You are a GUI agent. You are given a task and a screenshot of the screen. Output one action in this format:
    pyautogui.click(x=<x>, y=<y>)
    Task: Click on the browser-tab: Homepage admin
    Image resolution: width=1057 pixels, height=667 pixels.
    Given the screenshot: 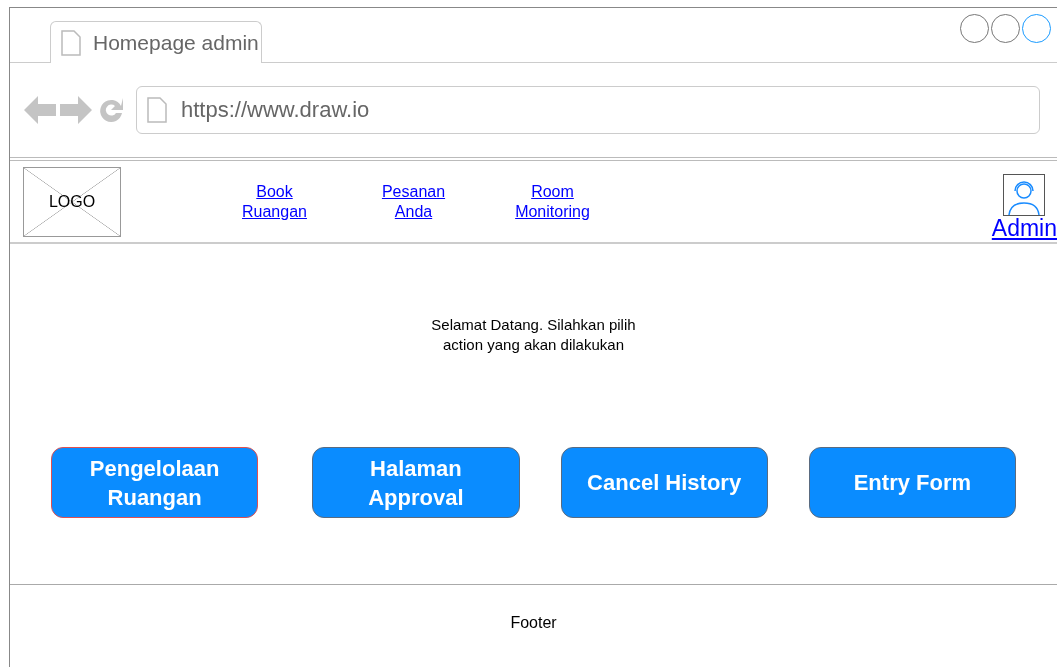 What is the action you would take?
    pyautogui.click(x=156, y=42)
    